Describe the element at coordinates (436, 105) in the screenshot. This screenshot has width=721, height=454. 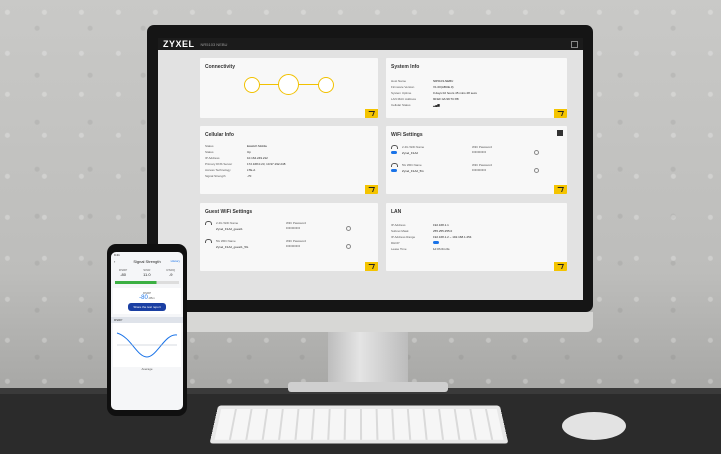
I see `signal-icon: ▂▄▆` at that location.